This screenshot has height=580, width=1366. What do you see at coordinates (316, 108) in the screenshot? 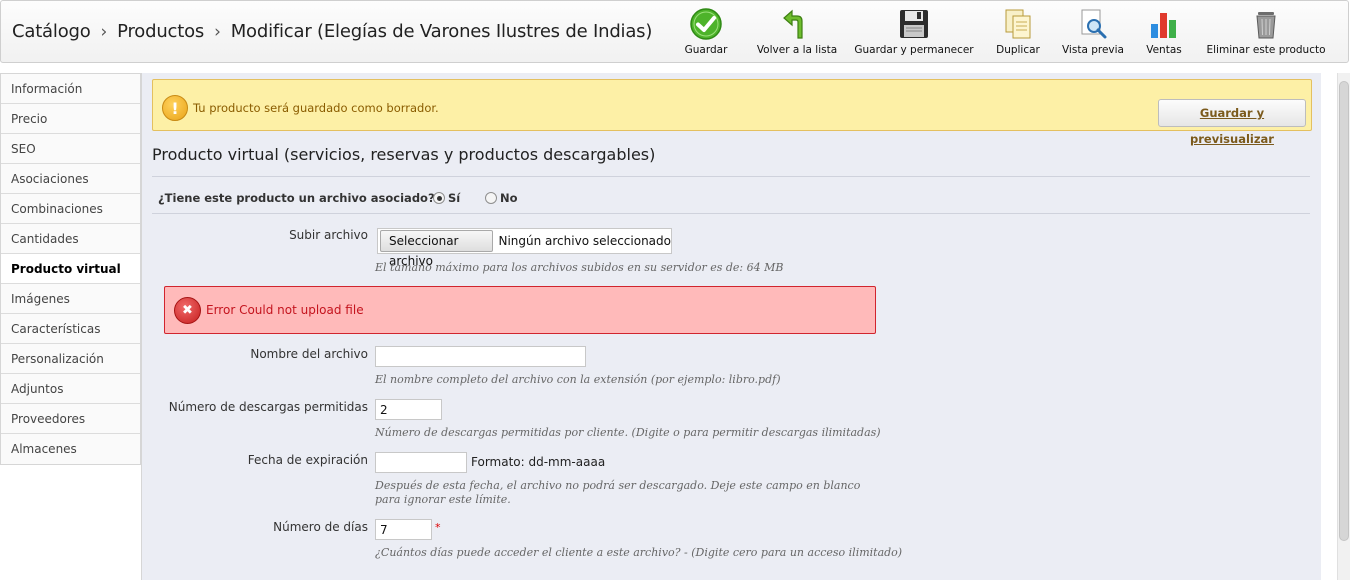
I see `warning-text: Tu producto será guardado como borrador.` at bounding box center [316, 108].